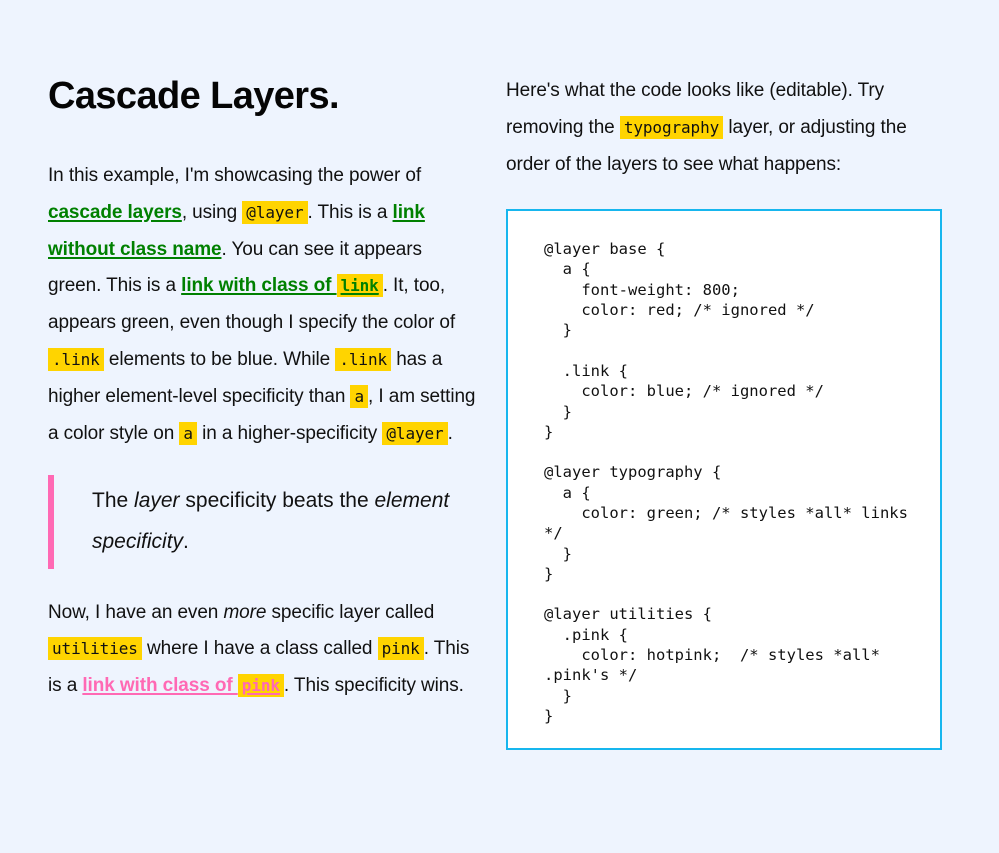 Image resolution: width=999 pixels, height=853 pixels. I want to click on code-chip-a-2: a, so click(188, 433).